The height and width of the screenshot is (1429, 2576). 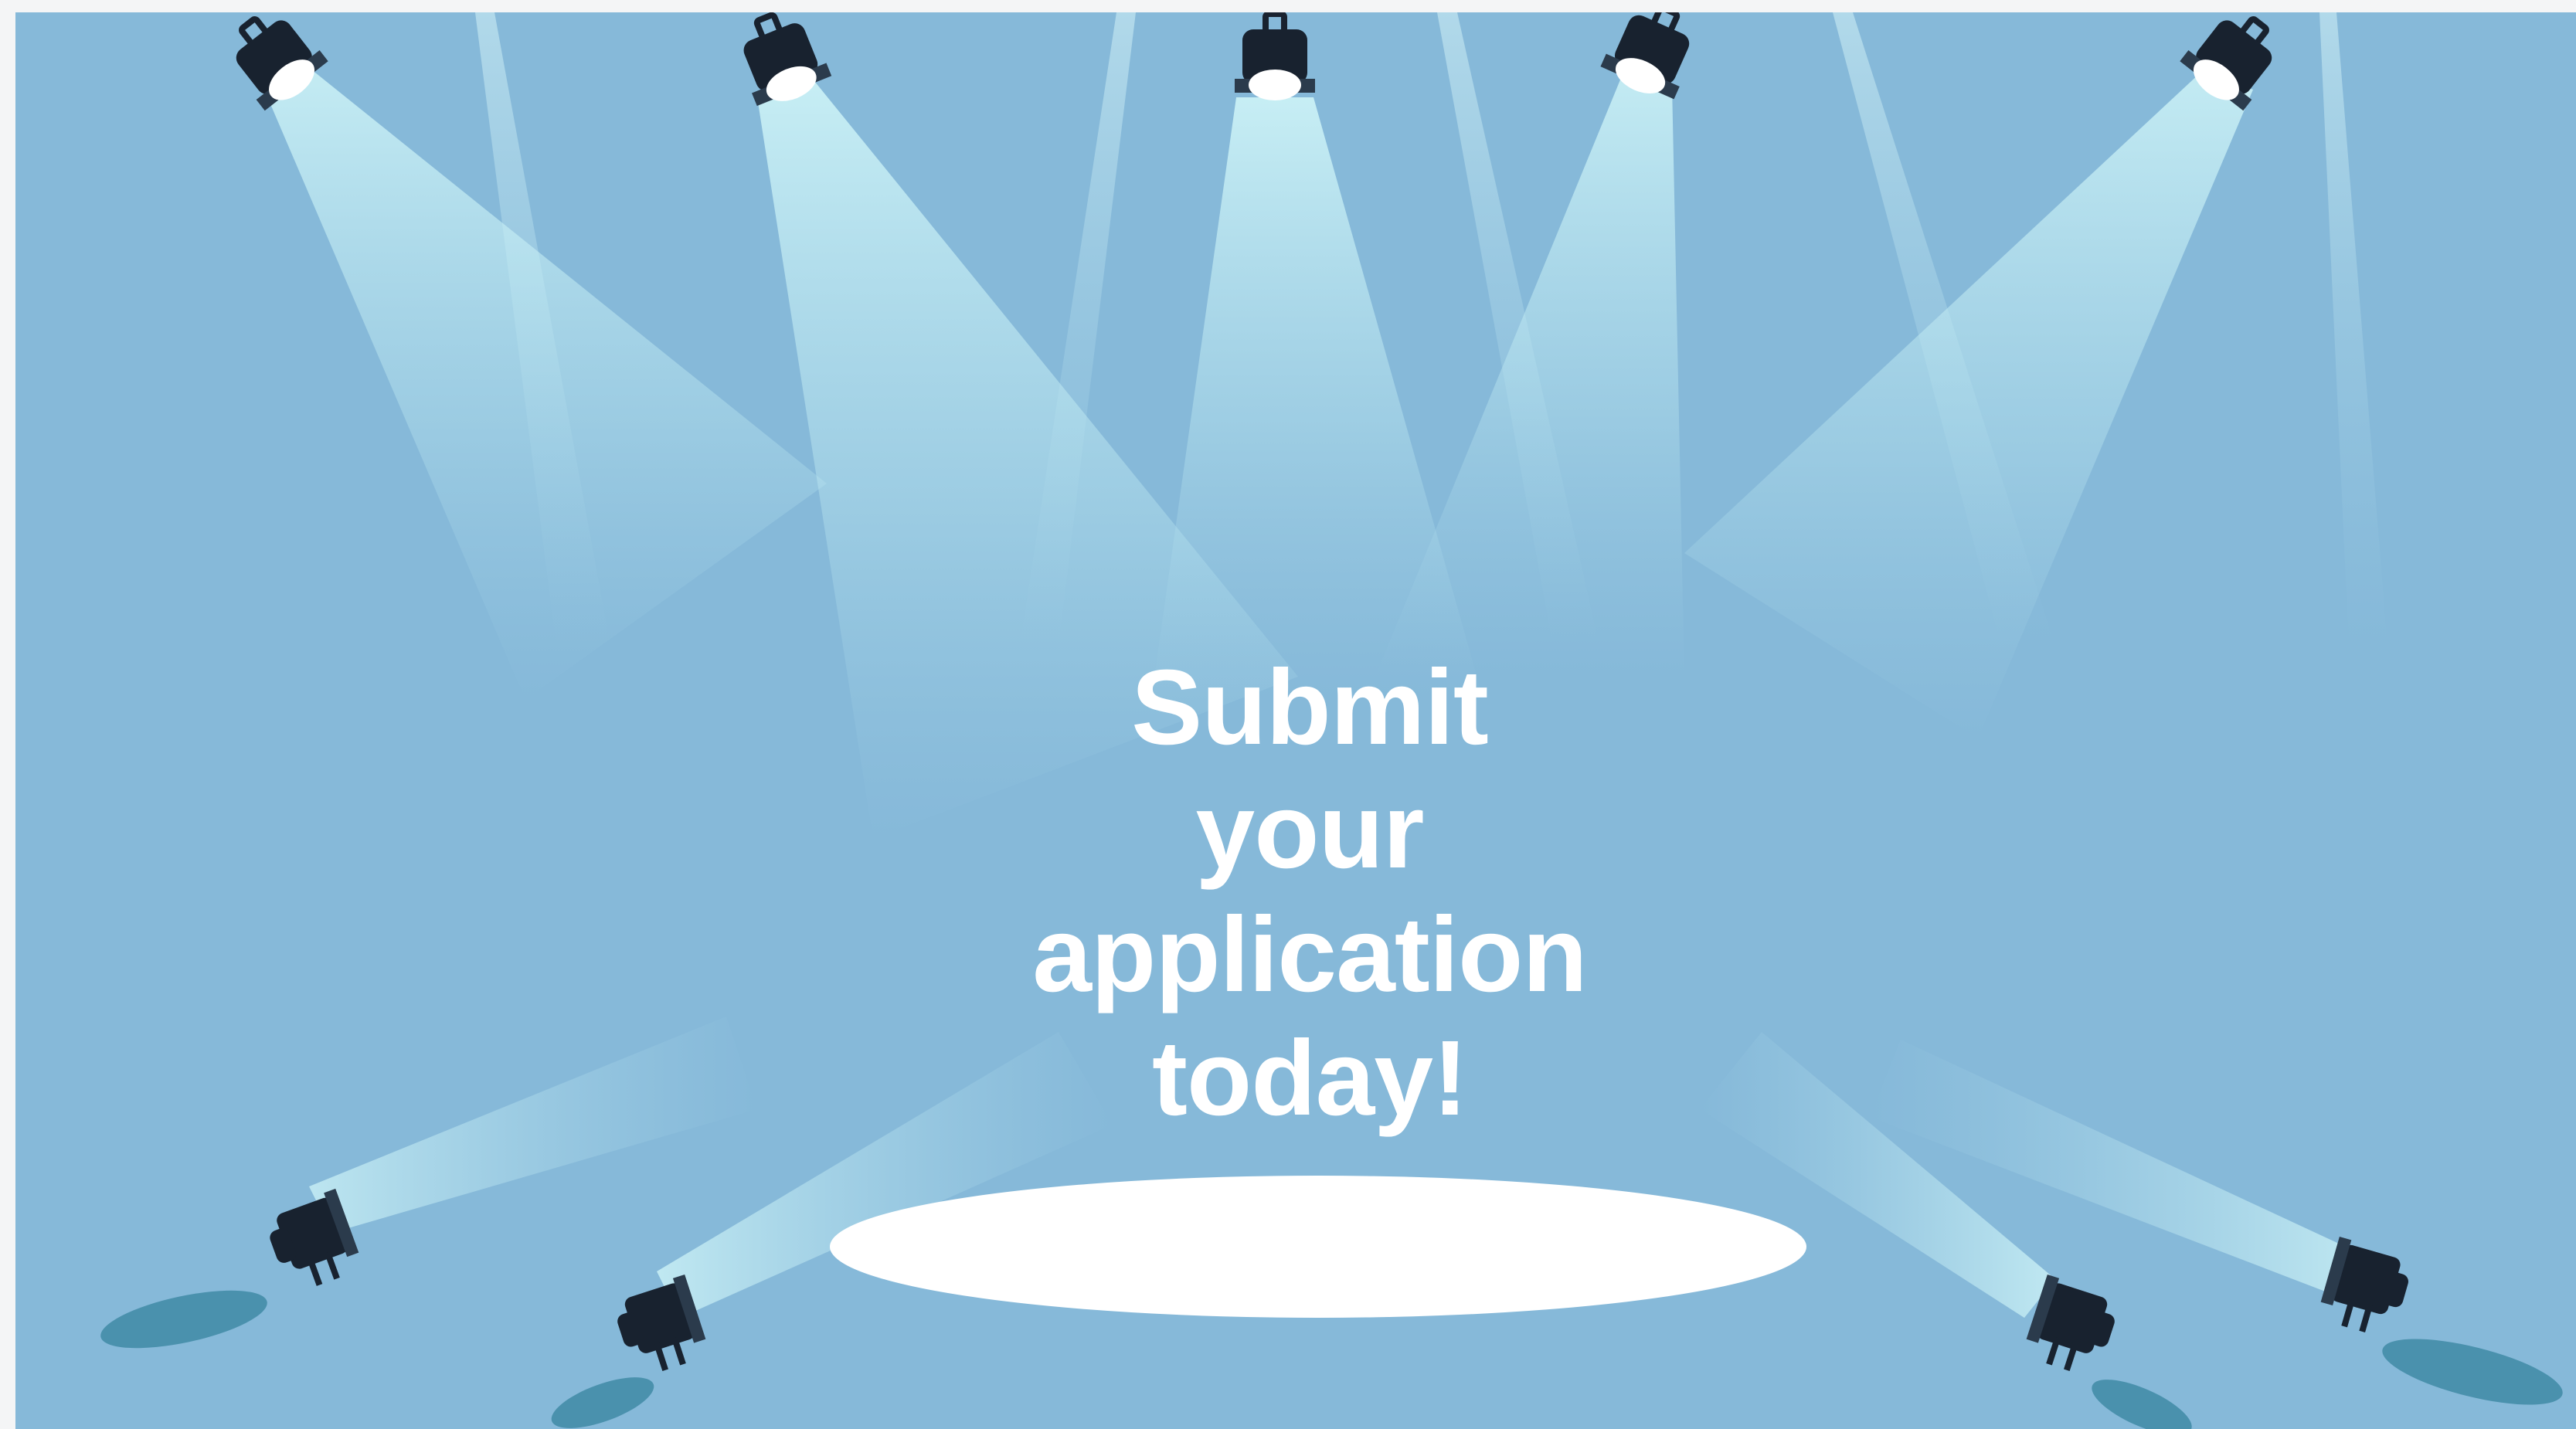 What do you see at coordinates (1310, 893) in the screenshot?
I see `call-to-action-heading: Submit your application today!` at bounding box center [1310, 893].